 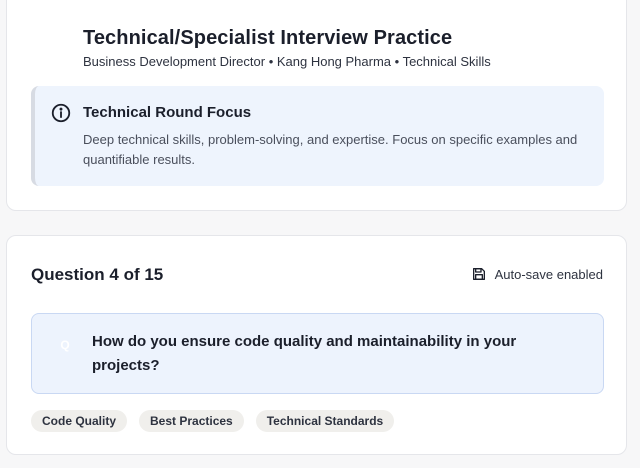 What do you see at coordinates (61, 113) in the screenshot?
I see `info-icon` at bounding box center [61, 113].